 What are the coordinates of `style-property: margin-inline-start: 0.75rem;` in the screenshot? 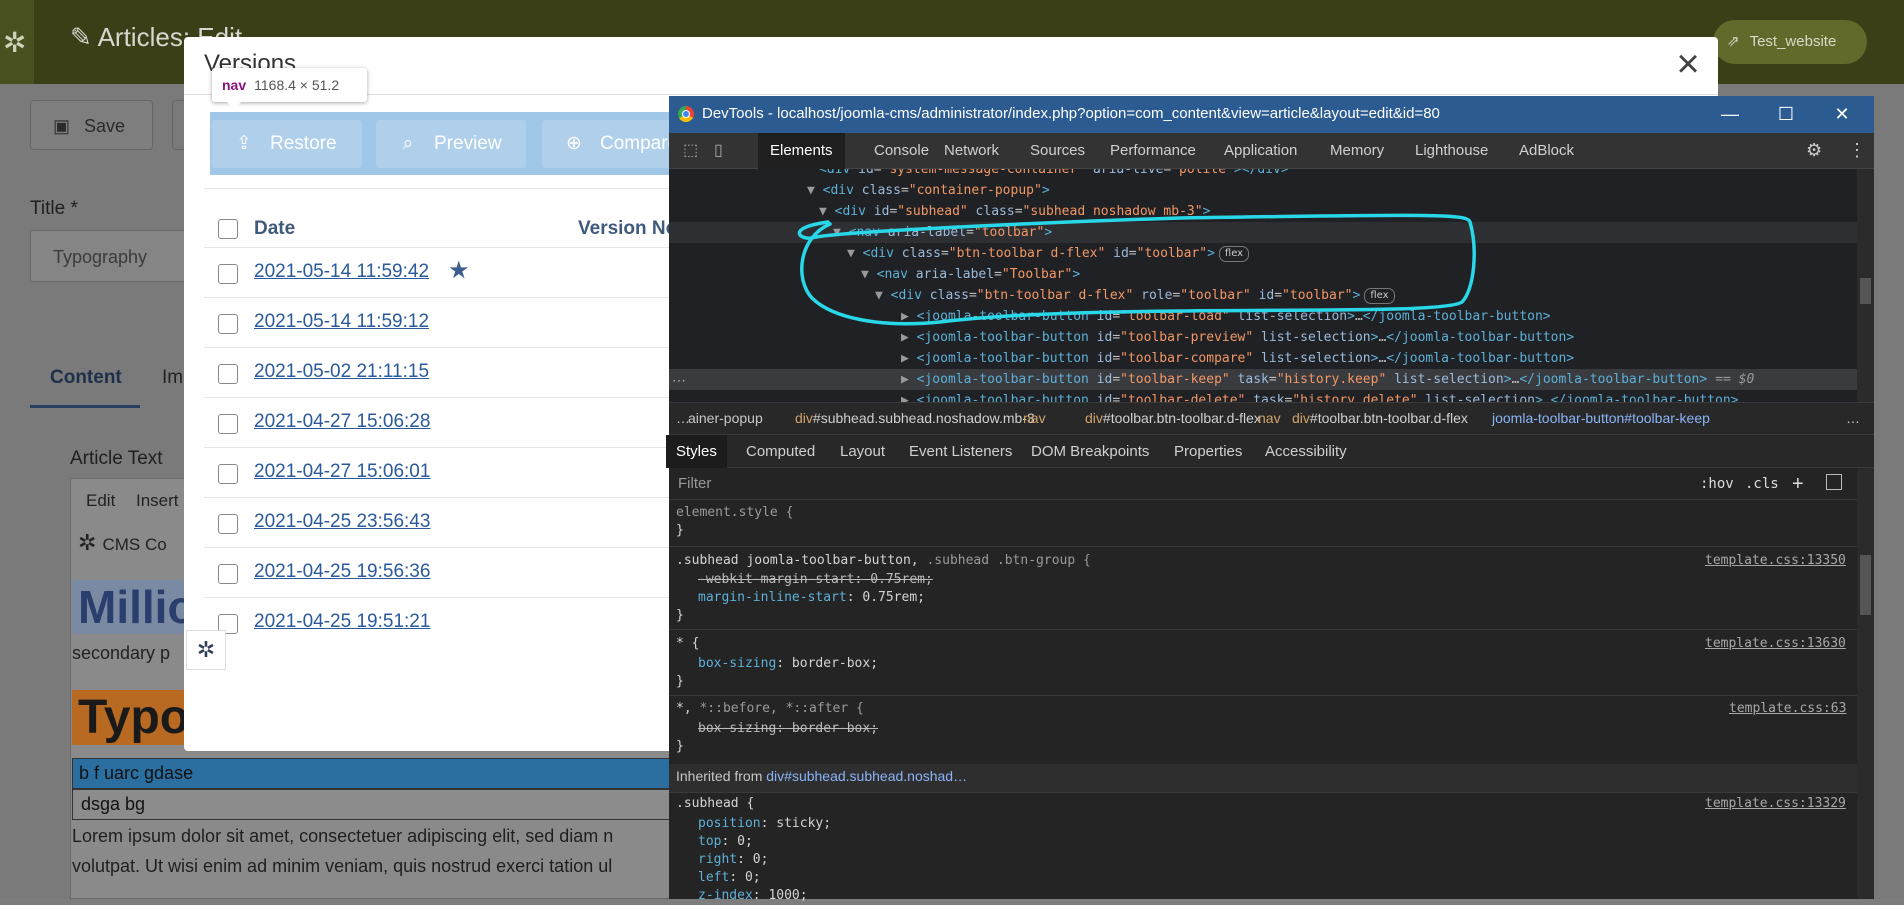 It's located at (811, 598).